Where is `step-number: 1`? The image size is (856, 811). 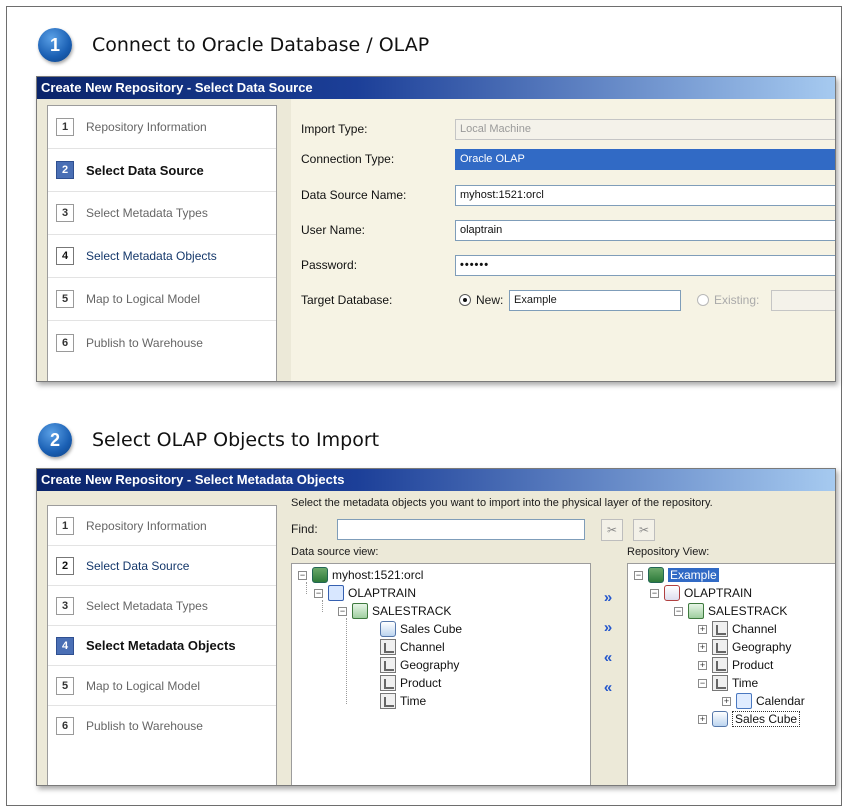 step-number: 1 is located at coordinates (65, 525).